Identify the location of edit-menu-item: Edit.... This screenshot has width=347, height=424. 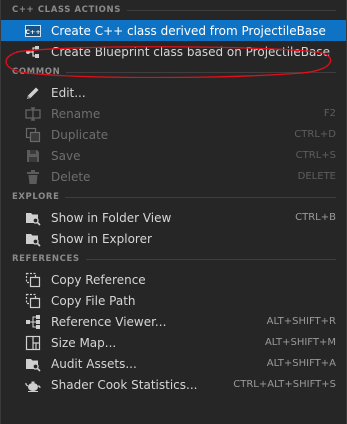
(173, 92).